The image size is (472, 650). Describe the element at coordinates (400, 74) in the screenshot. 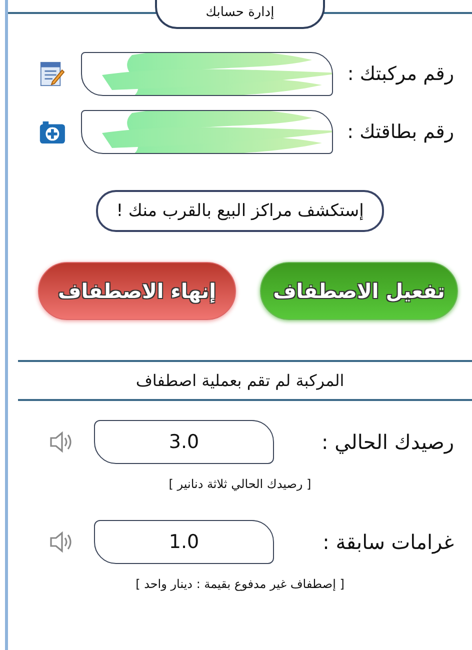

I see `field-label: رقم مركبتك :` at that location.